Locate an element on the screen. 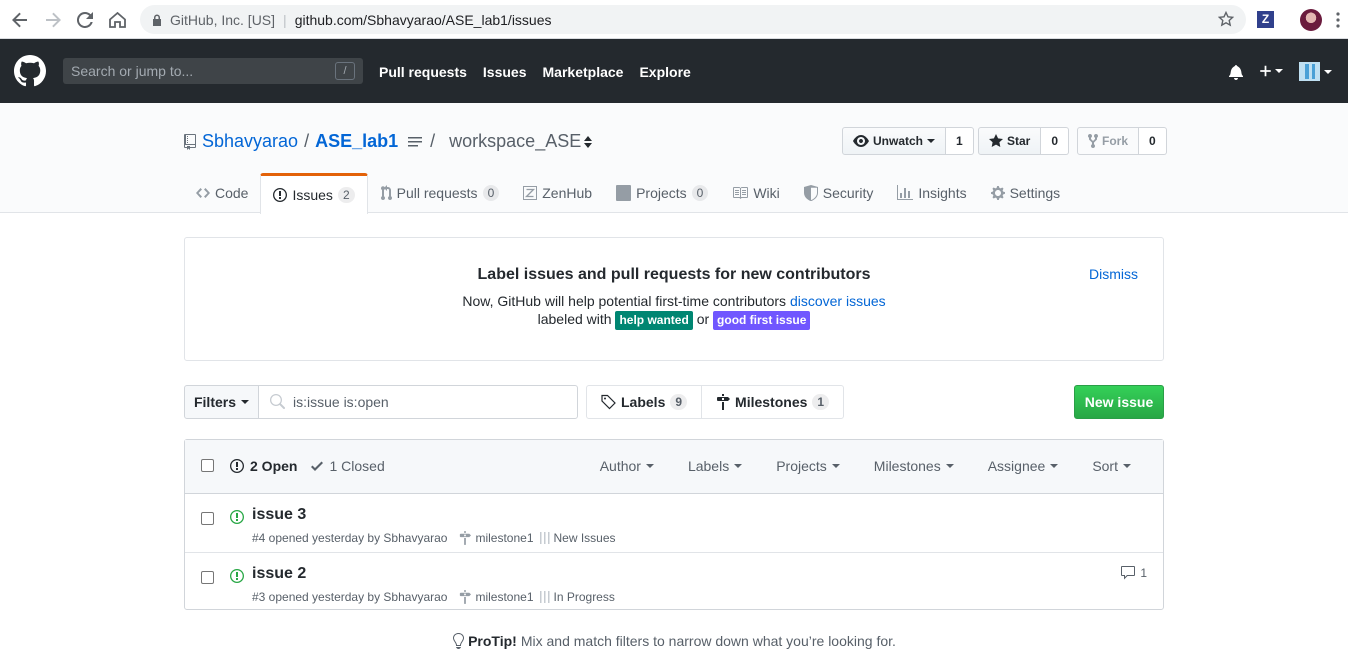 The image size is (1348, 661). tab-insights: Insights is located at coordinates (931, 193).